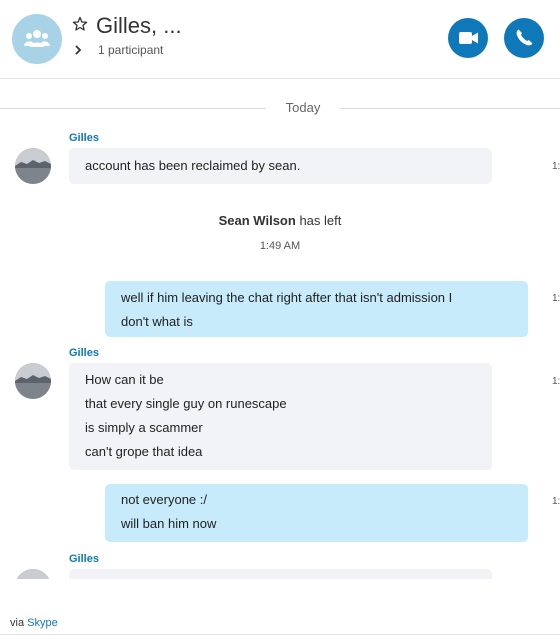  I want to click on video-call-button, so click(468, 38).